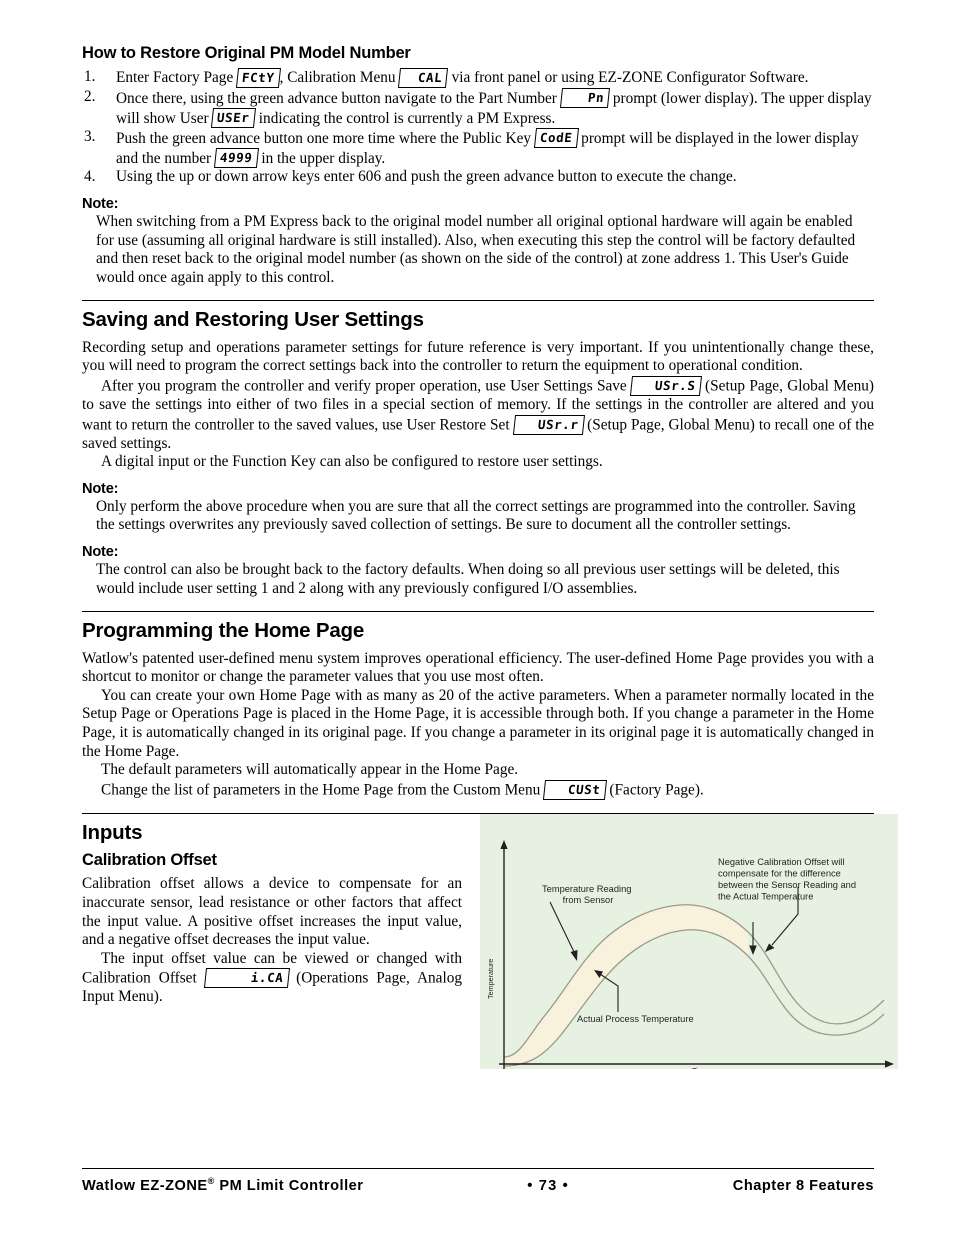 This screenshot has height=1235, width=954. I want to click on segment-display-4999: 4999, so click(236, 158).